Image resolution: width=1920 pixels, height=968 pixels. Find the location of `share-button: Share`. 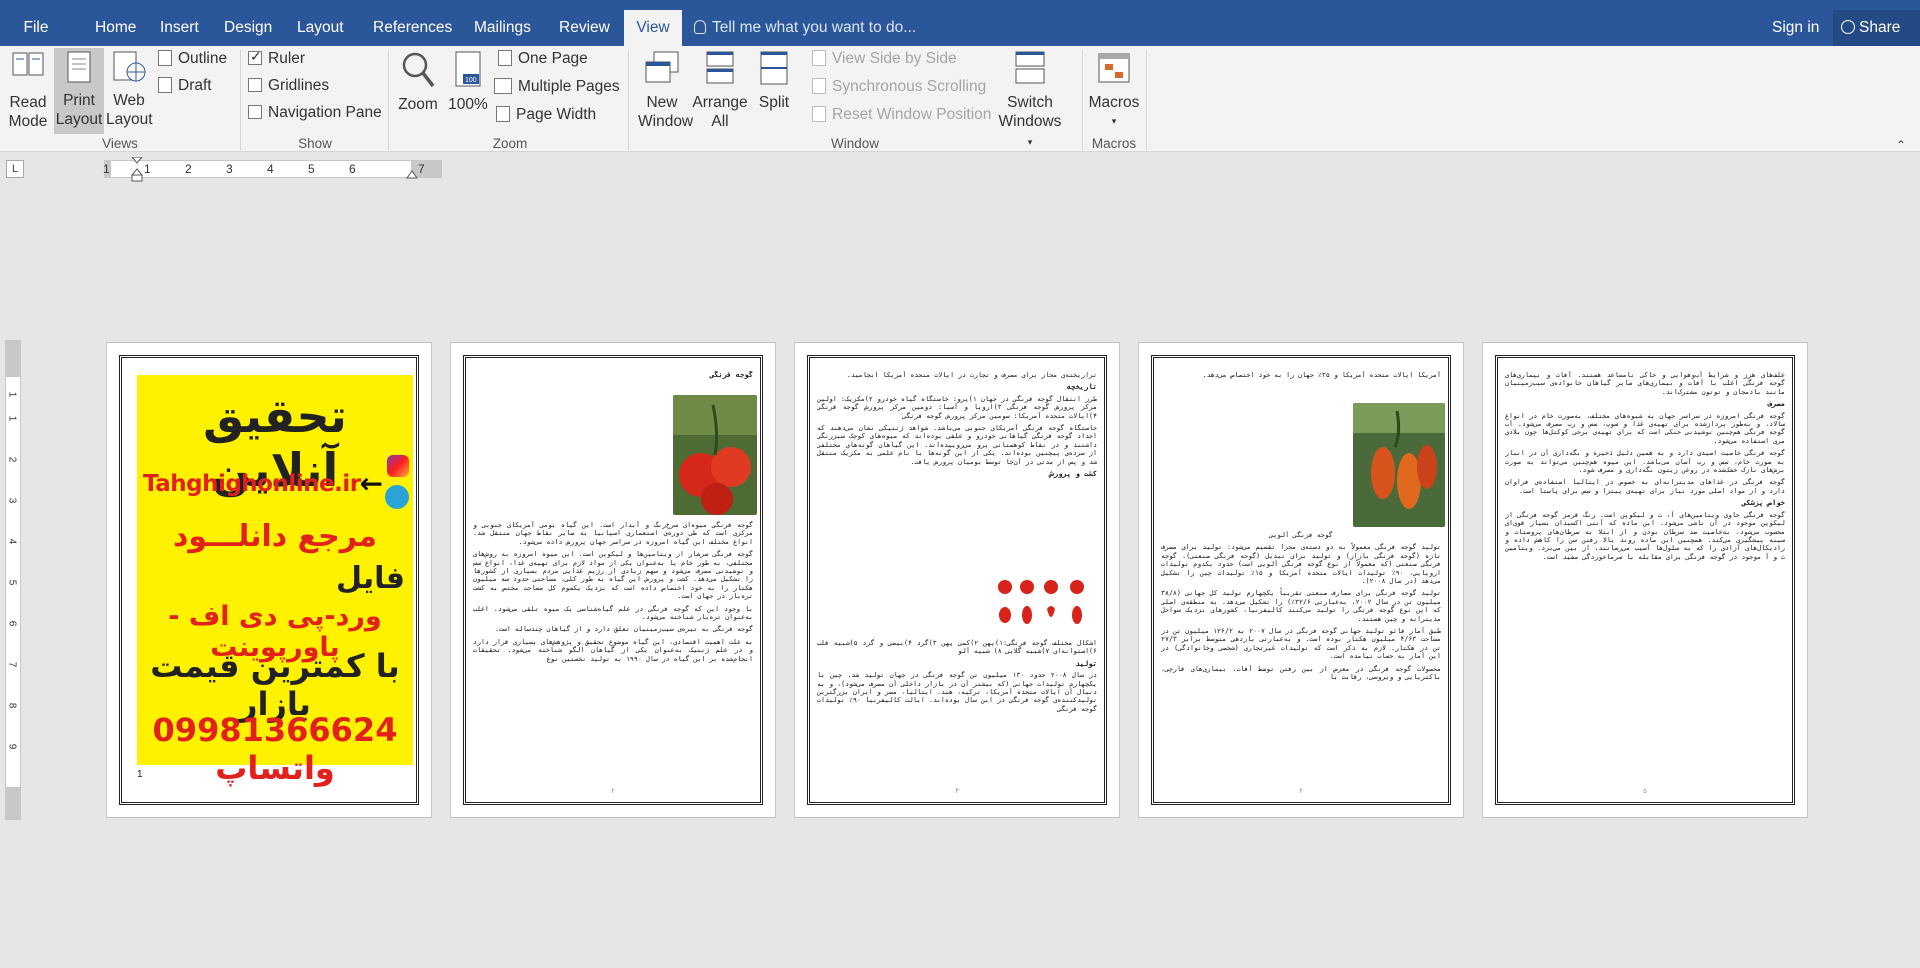

share-button: Share is located at coordinates (1876, 28).